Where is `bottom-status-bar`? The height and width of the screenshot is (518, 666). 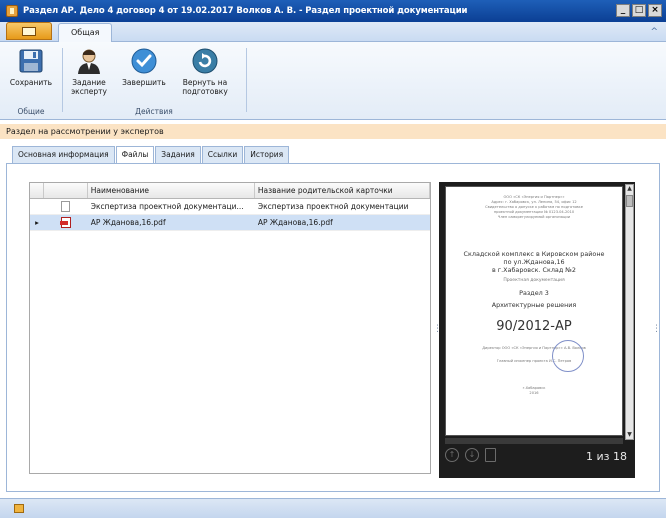 bottom-status-bar is located at coordinates (333, 508).